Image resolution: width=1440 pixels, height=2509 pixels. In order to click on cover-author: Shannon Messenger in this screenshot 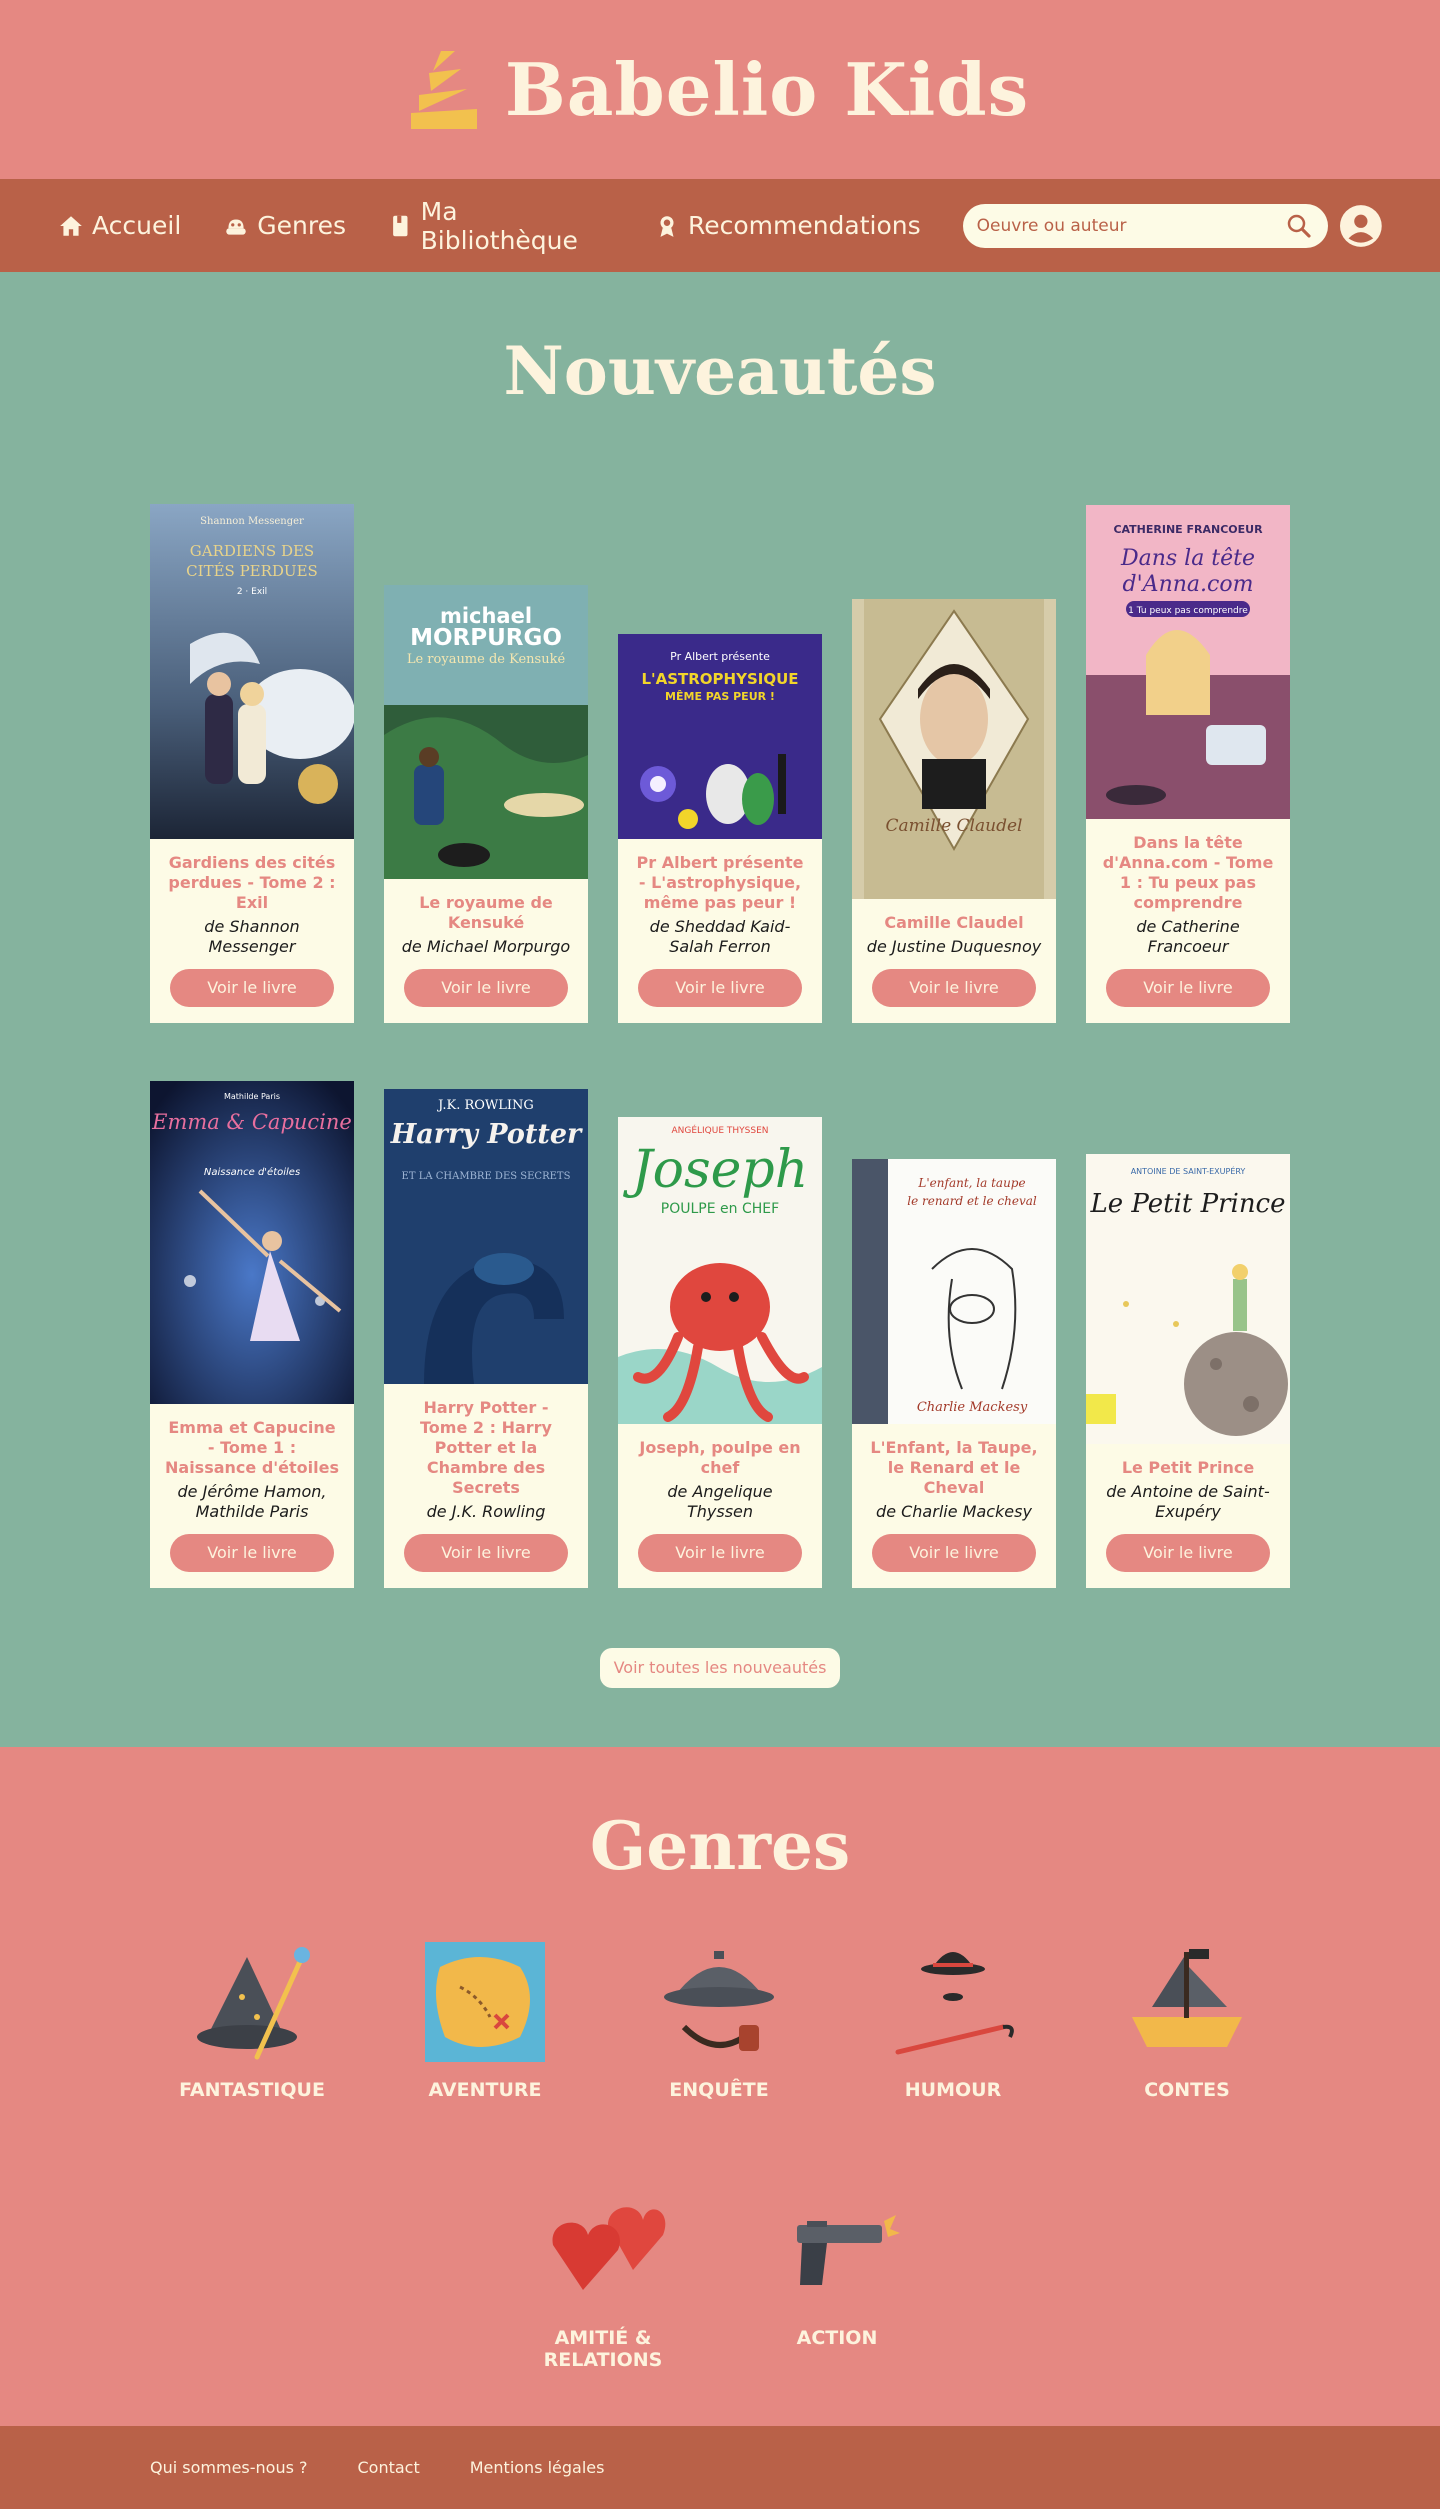, I will do `click(252, 521)`.